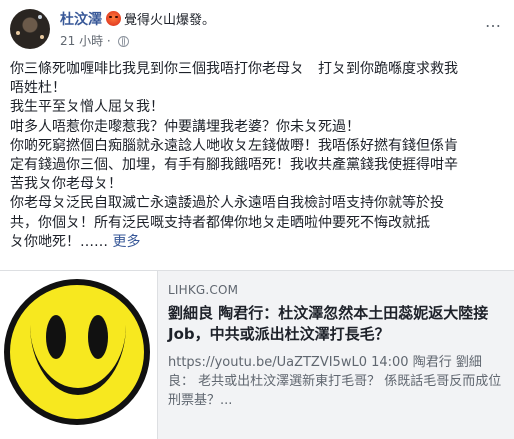 Image resolution: width=514 pixels, height=439 pixels. Describe the element at coordinates (38, 88) in the screenshot. I see `post-line: 唔姓杜！` at that location.